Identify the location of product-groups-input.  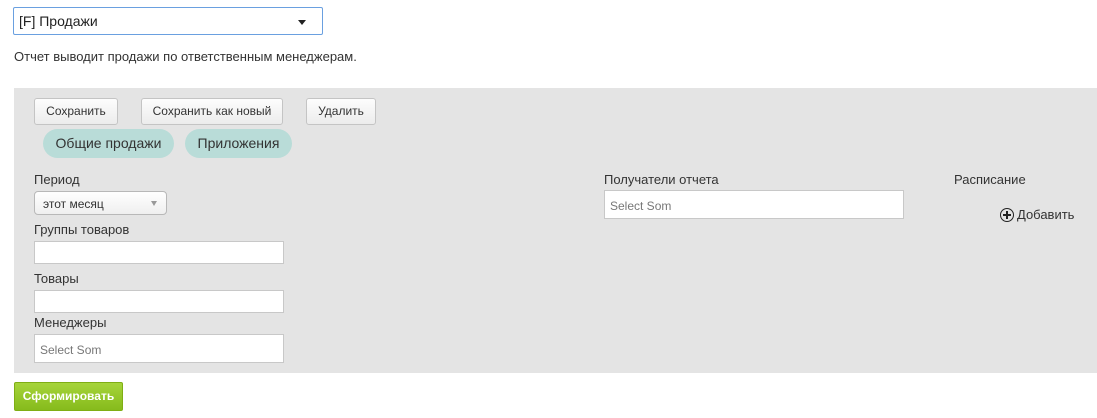
(159, 252).